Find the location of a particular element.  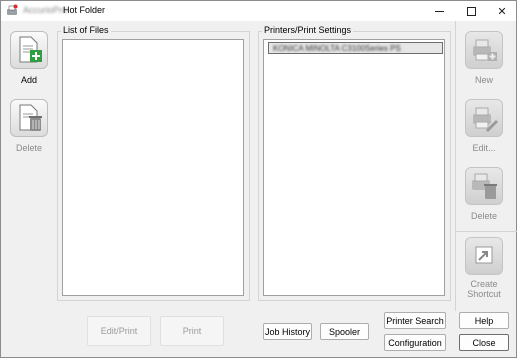

maximize-icon is located at coordinates (471, 11).